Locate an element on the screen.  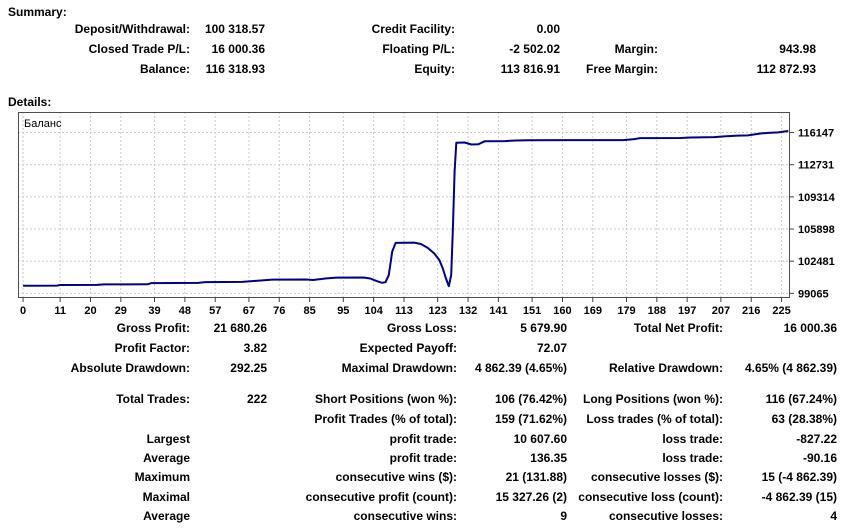
stat-label: Maximal is located at coordinates (166, 497).